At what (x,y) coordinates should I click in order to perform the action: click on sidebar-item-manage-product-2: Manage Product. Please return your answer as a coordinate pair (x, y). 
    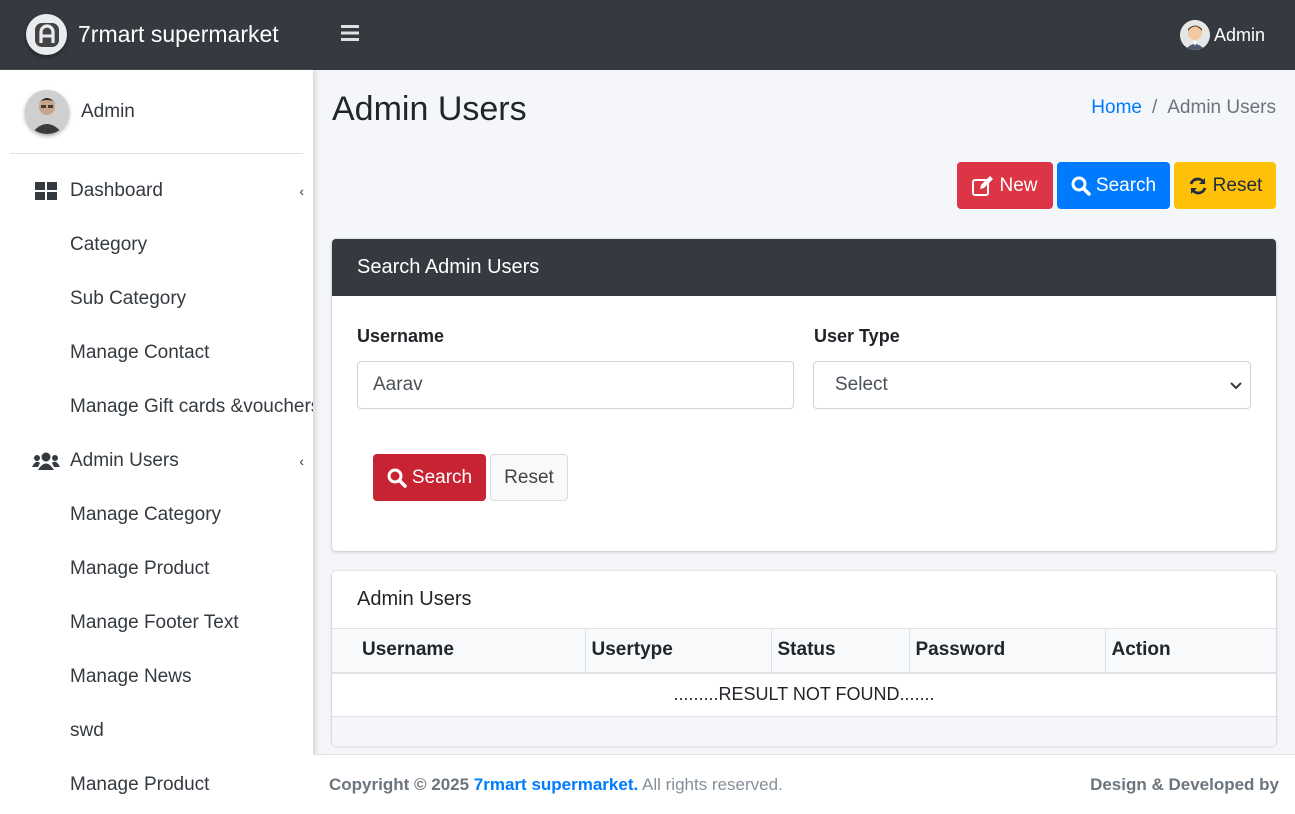
    Looking at the image, I should click on (156, 785).